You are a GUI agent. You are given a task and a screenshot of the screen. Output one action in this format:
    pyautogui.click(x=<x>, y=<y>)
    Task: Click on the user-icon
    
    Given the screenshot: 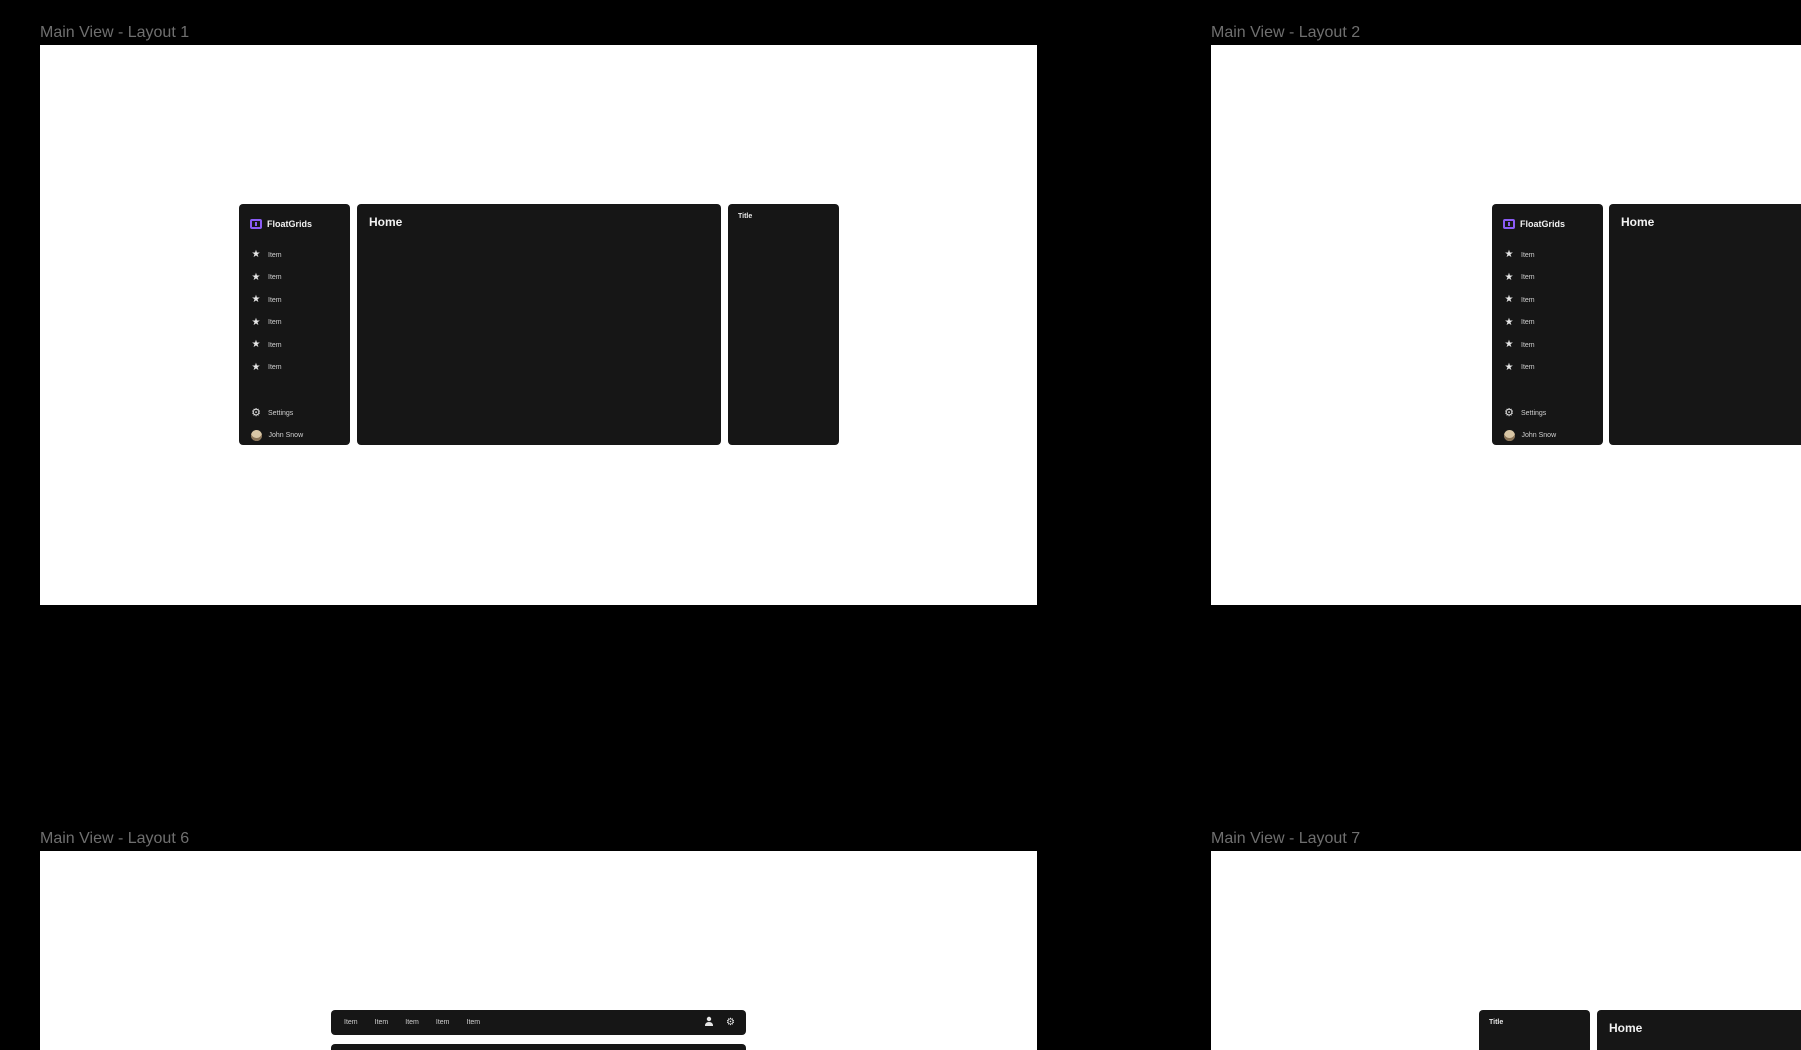 What is the action you would take?
    pyautogui.click(x=709, y=1022)
    